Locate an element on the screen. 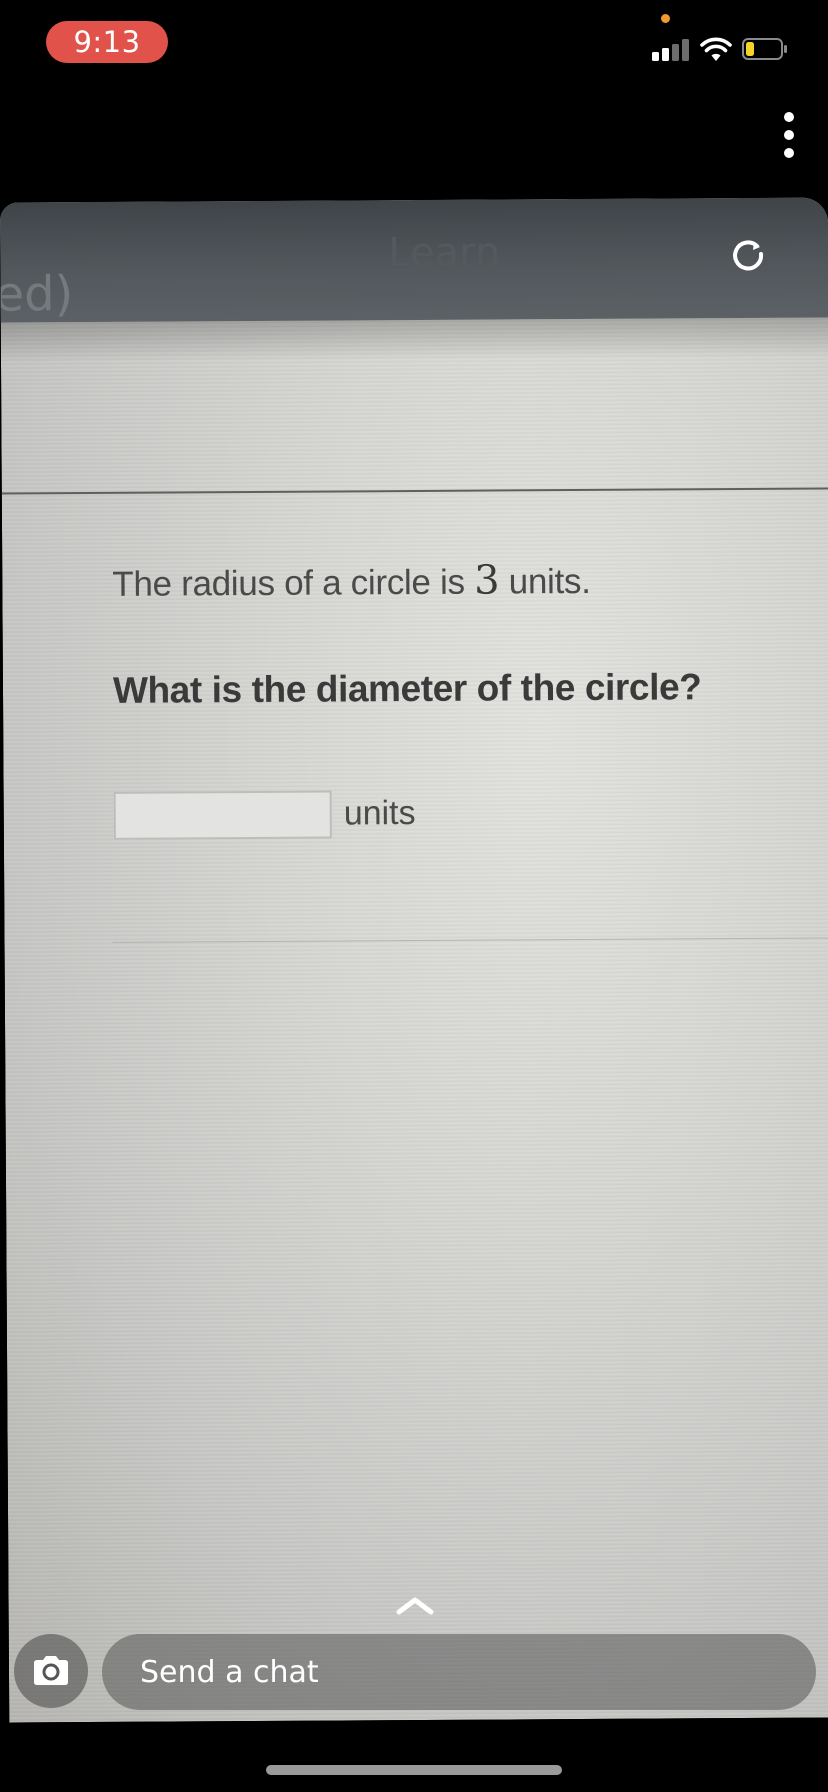 The height and width of the screenshot is (1792, 828). mic-indicator-dot is located at coordinates (665, 18).